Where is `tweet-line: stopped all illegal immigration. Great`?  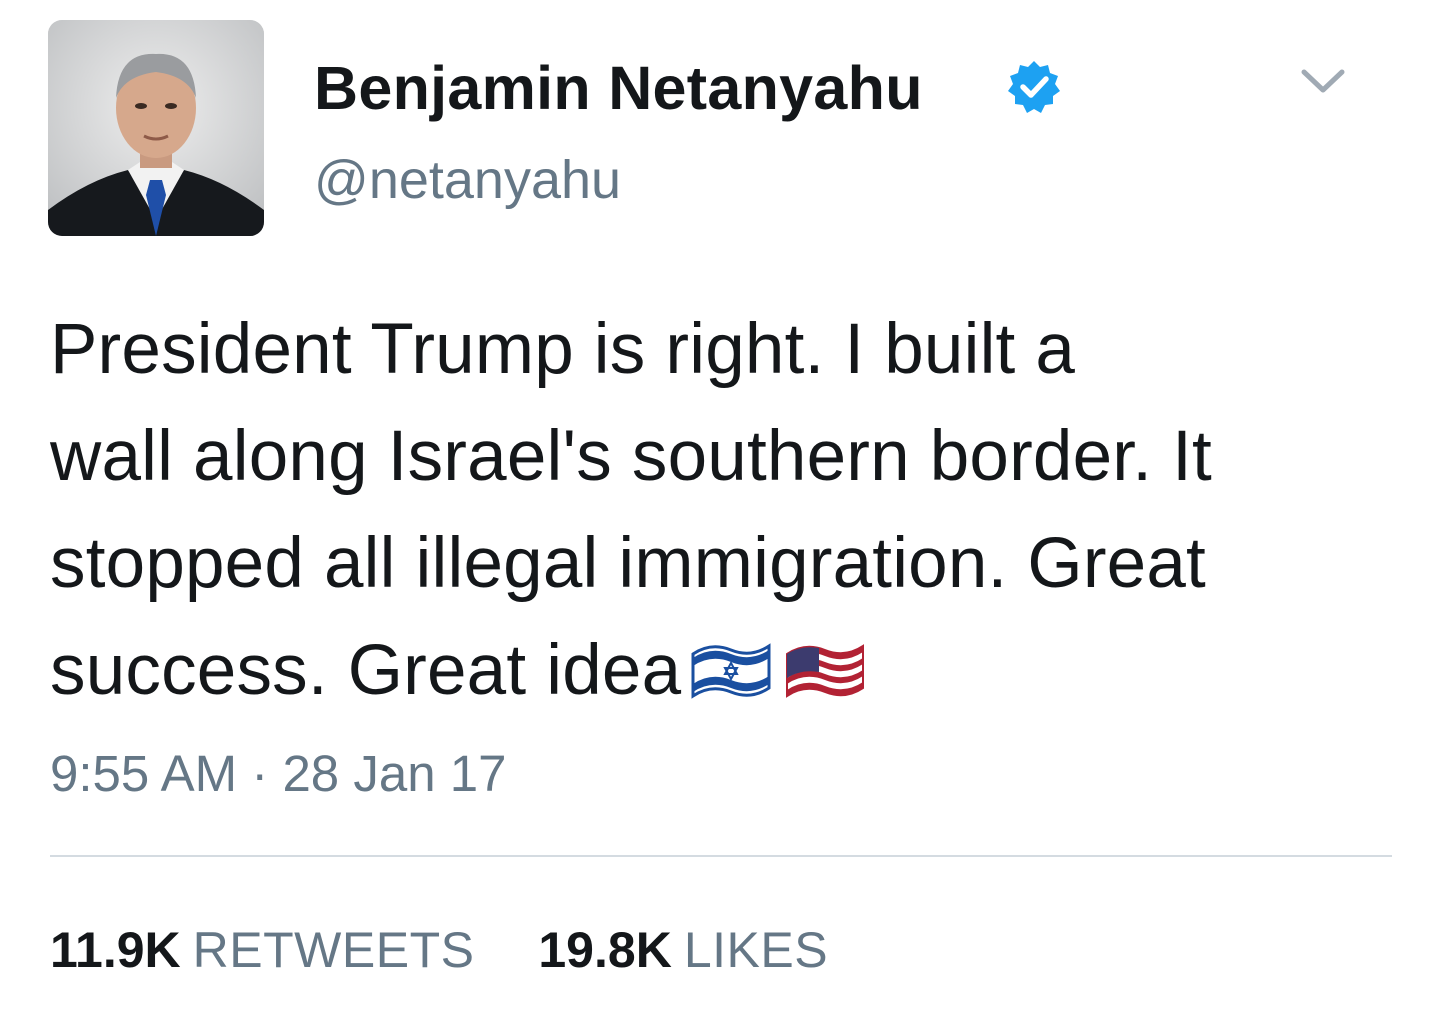 tweet-line: stopped all illegal immigration. Great is located at coordinates (628, 563).